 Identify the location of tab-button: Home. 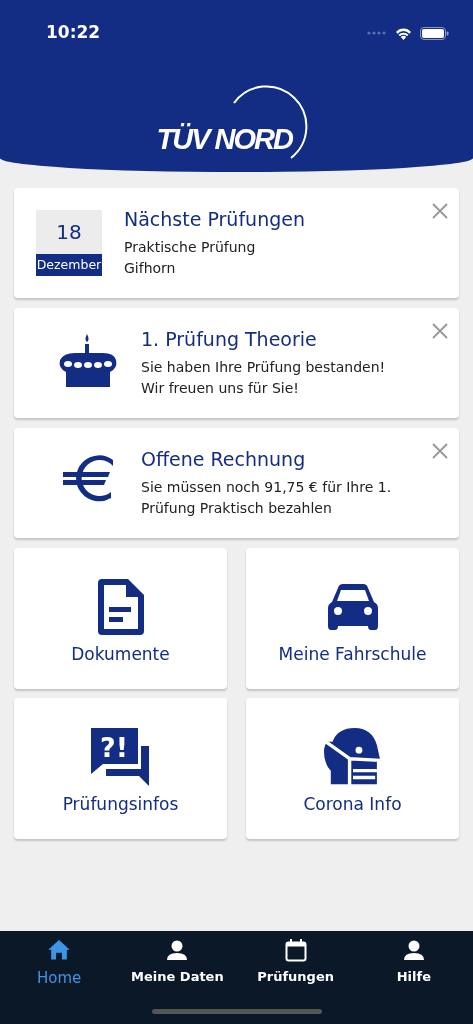
(59, 964).